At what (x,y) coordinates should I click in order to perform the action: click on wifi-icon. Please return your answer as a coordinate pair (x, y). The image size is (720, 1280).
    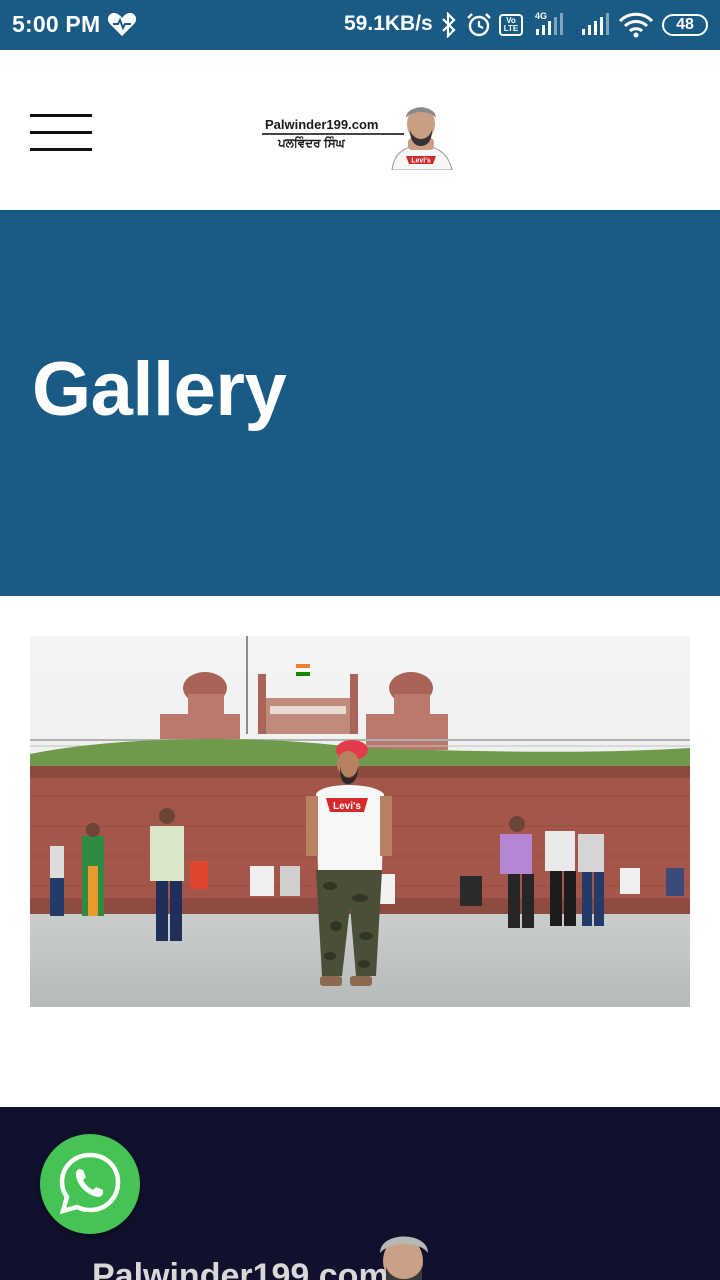
    Looking at the image, I should click on (636, 25).